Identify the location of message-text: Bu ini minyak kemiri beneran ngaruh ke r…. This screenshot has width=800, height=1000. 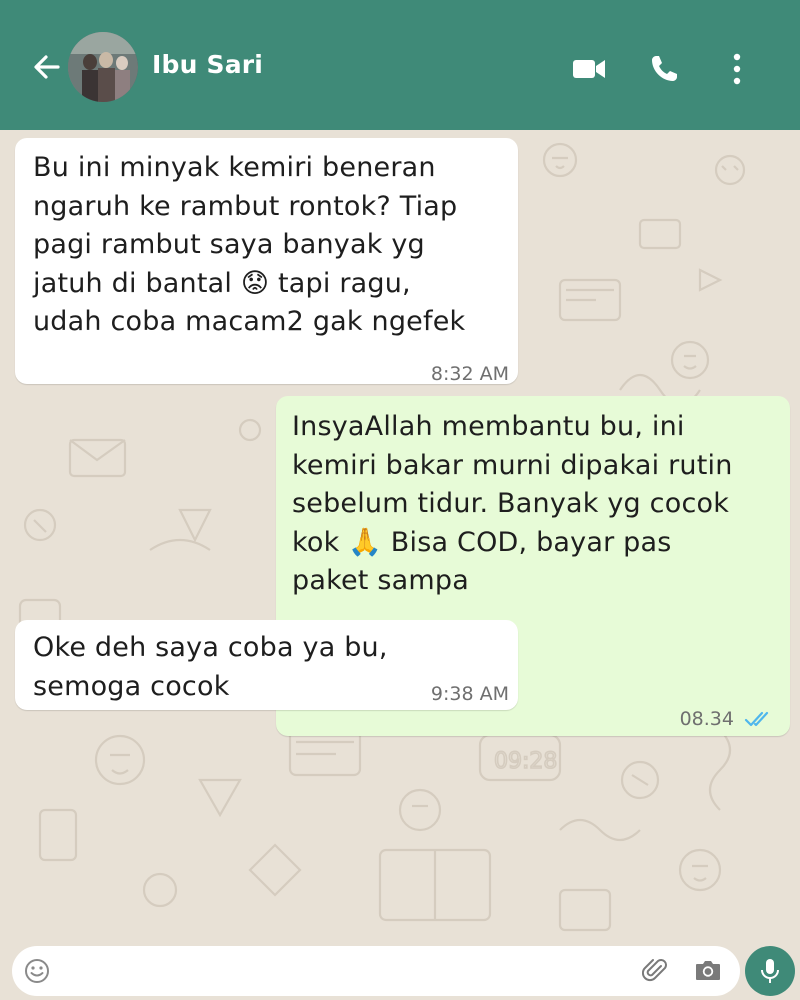
(249, 245).